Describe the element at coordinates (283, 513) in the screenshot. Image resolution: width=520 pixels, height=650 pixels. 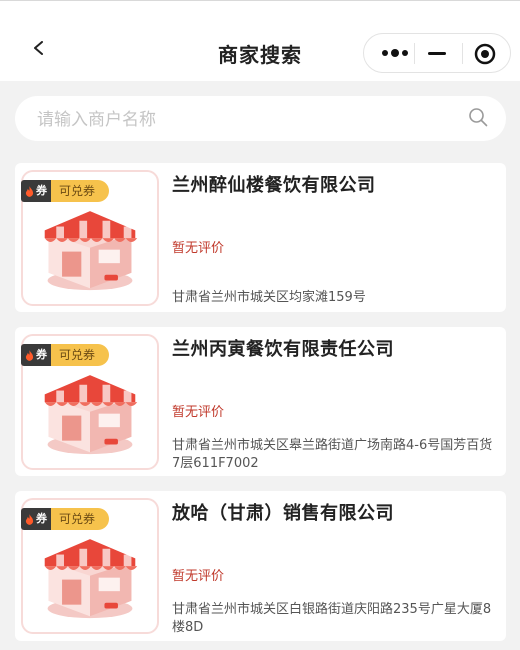
I see `merchant-name: 放哈（甘肃）销售有限公司` at that location.